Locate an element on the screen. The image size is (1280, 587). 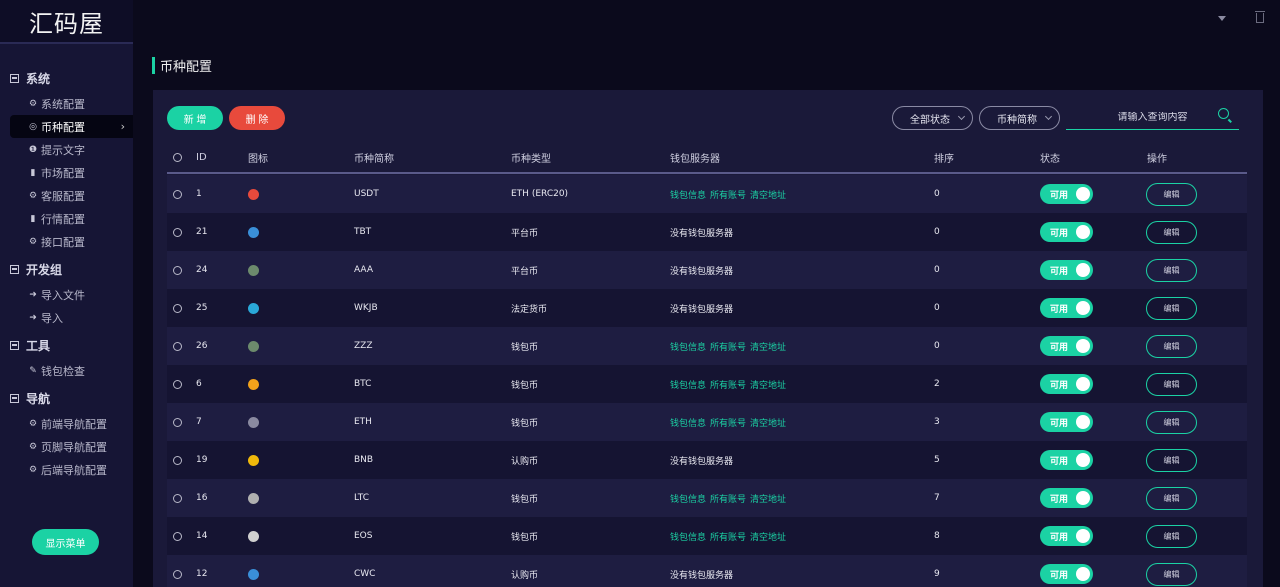
show-menu-button: 显示菜单 is located at coordinates (65, 542).